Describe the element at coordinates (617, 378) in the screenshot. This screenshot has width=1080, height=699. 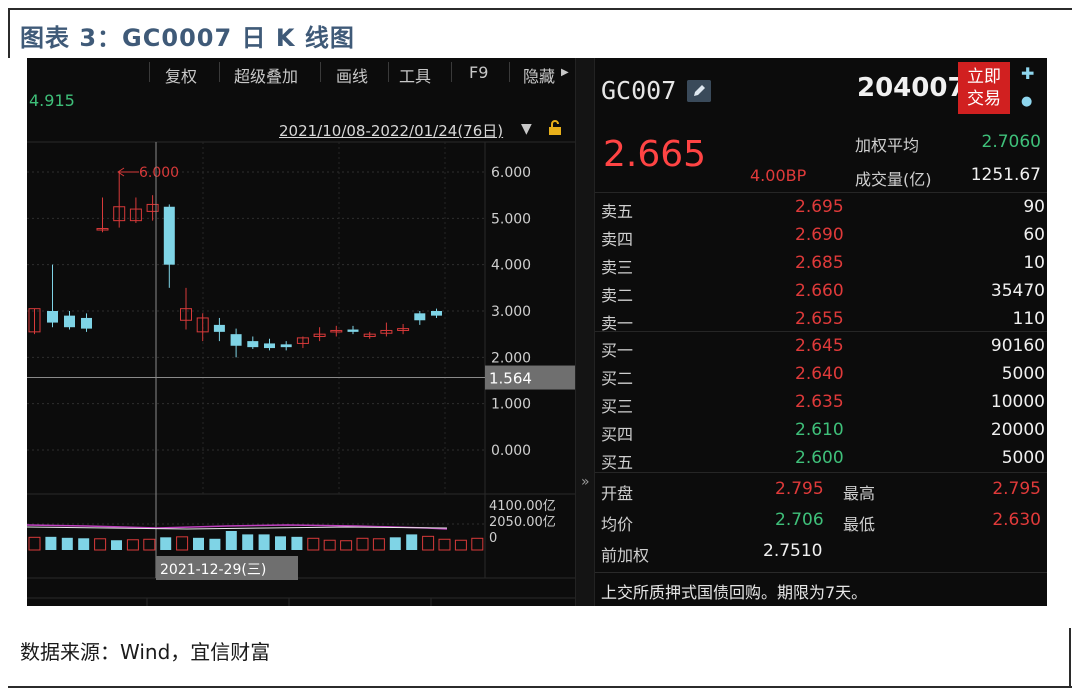
I see `bid-level-label: 买二` at that location.